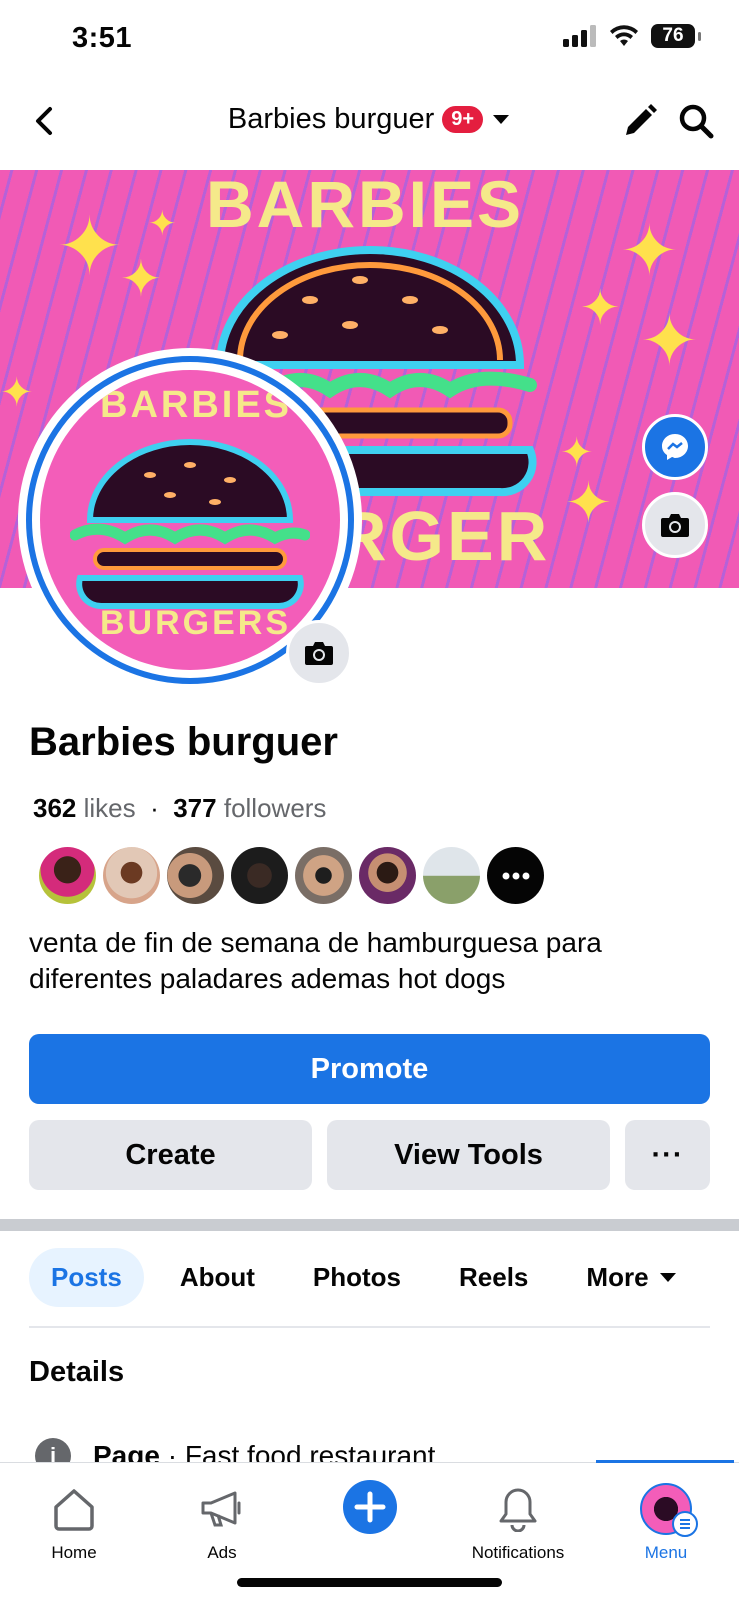 This screenshot has width=739, height=1601. Describe the element at coordinates (196, 623) in the screenshot. I see `avatar-bottom-text: BURGERS` at that location.